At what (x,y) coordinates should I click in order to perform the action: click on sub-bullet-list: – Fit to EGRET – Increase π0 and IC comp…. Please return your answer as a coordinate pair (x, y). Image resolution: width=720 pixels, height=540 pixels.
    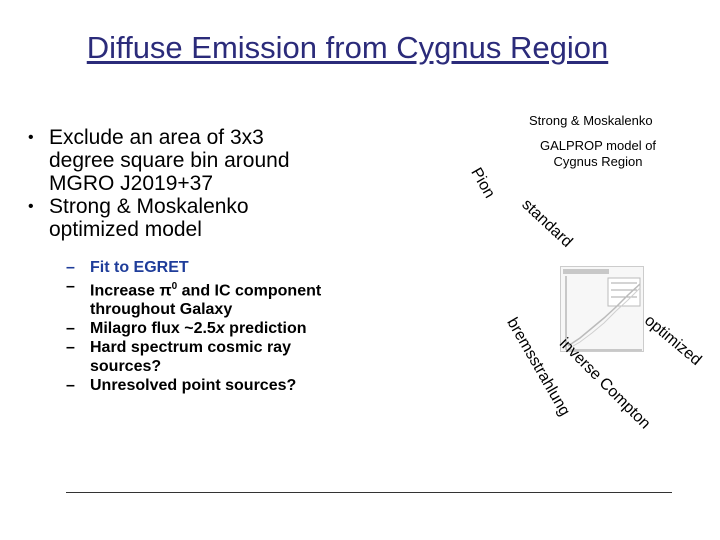
    Looking at the image, I should click on (201, 326).